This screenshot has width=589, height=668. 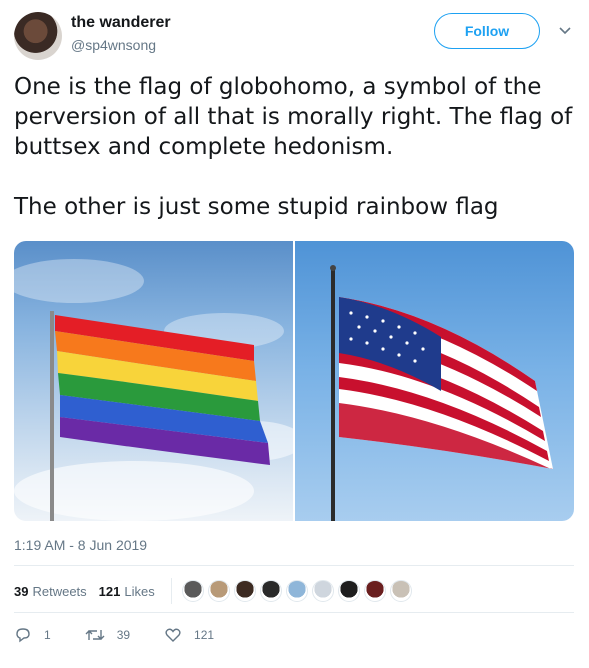 What do you see at coordinates (123, 635) in the screenshot?
I see `retweet-count: 39` at bounding box center [123, 635].